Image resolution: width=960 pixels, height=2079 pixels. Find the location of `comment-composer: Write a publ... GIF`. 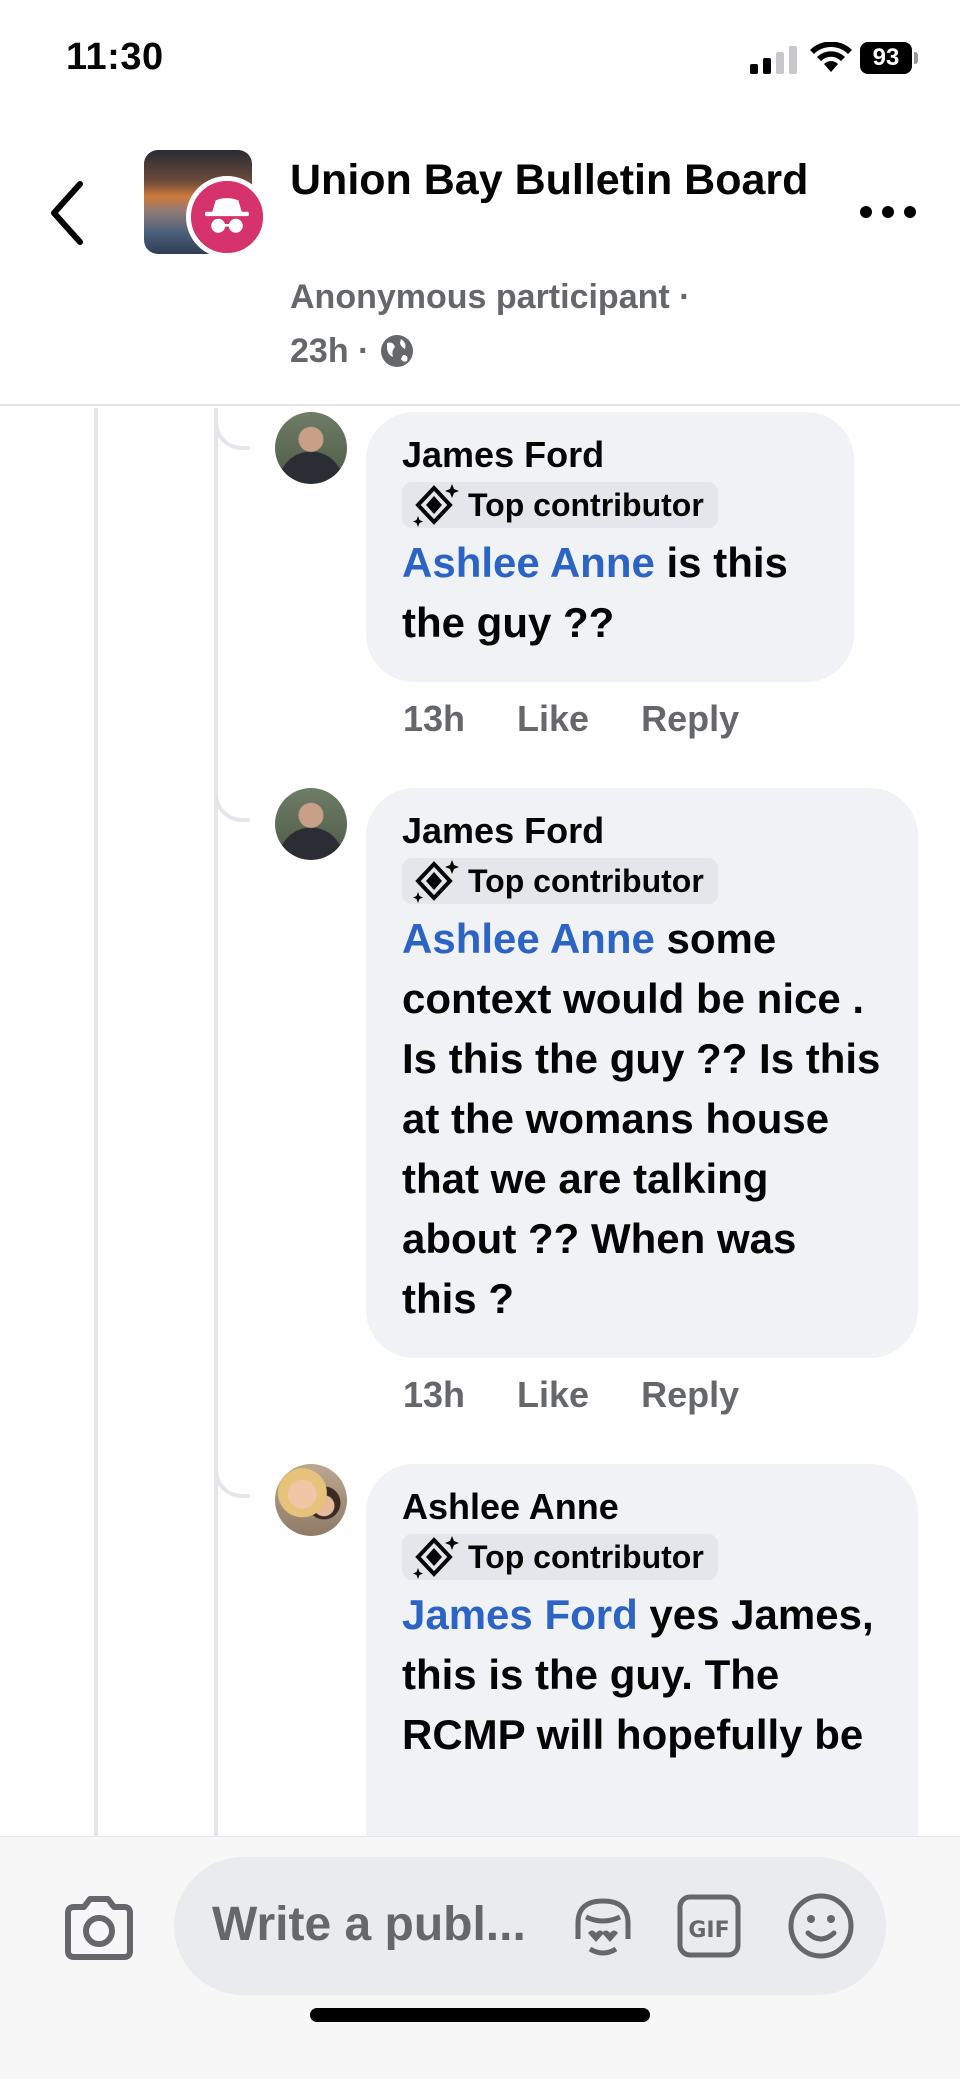

comment-composer: Write a publ... GIF is located at coordinates (480, 1957).